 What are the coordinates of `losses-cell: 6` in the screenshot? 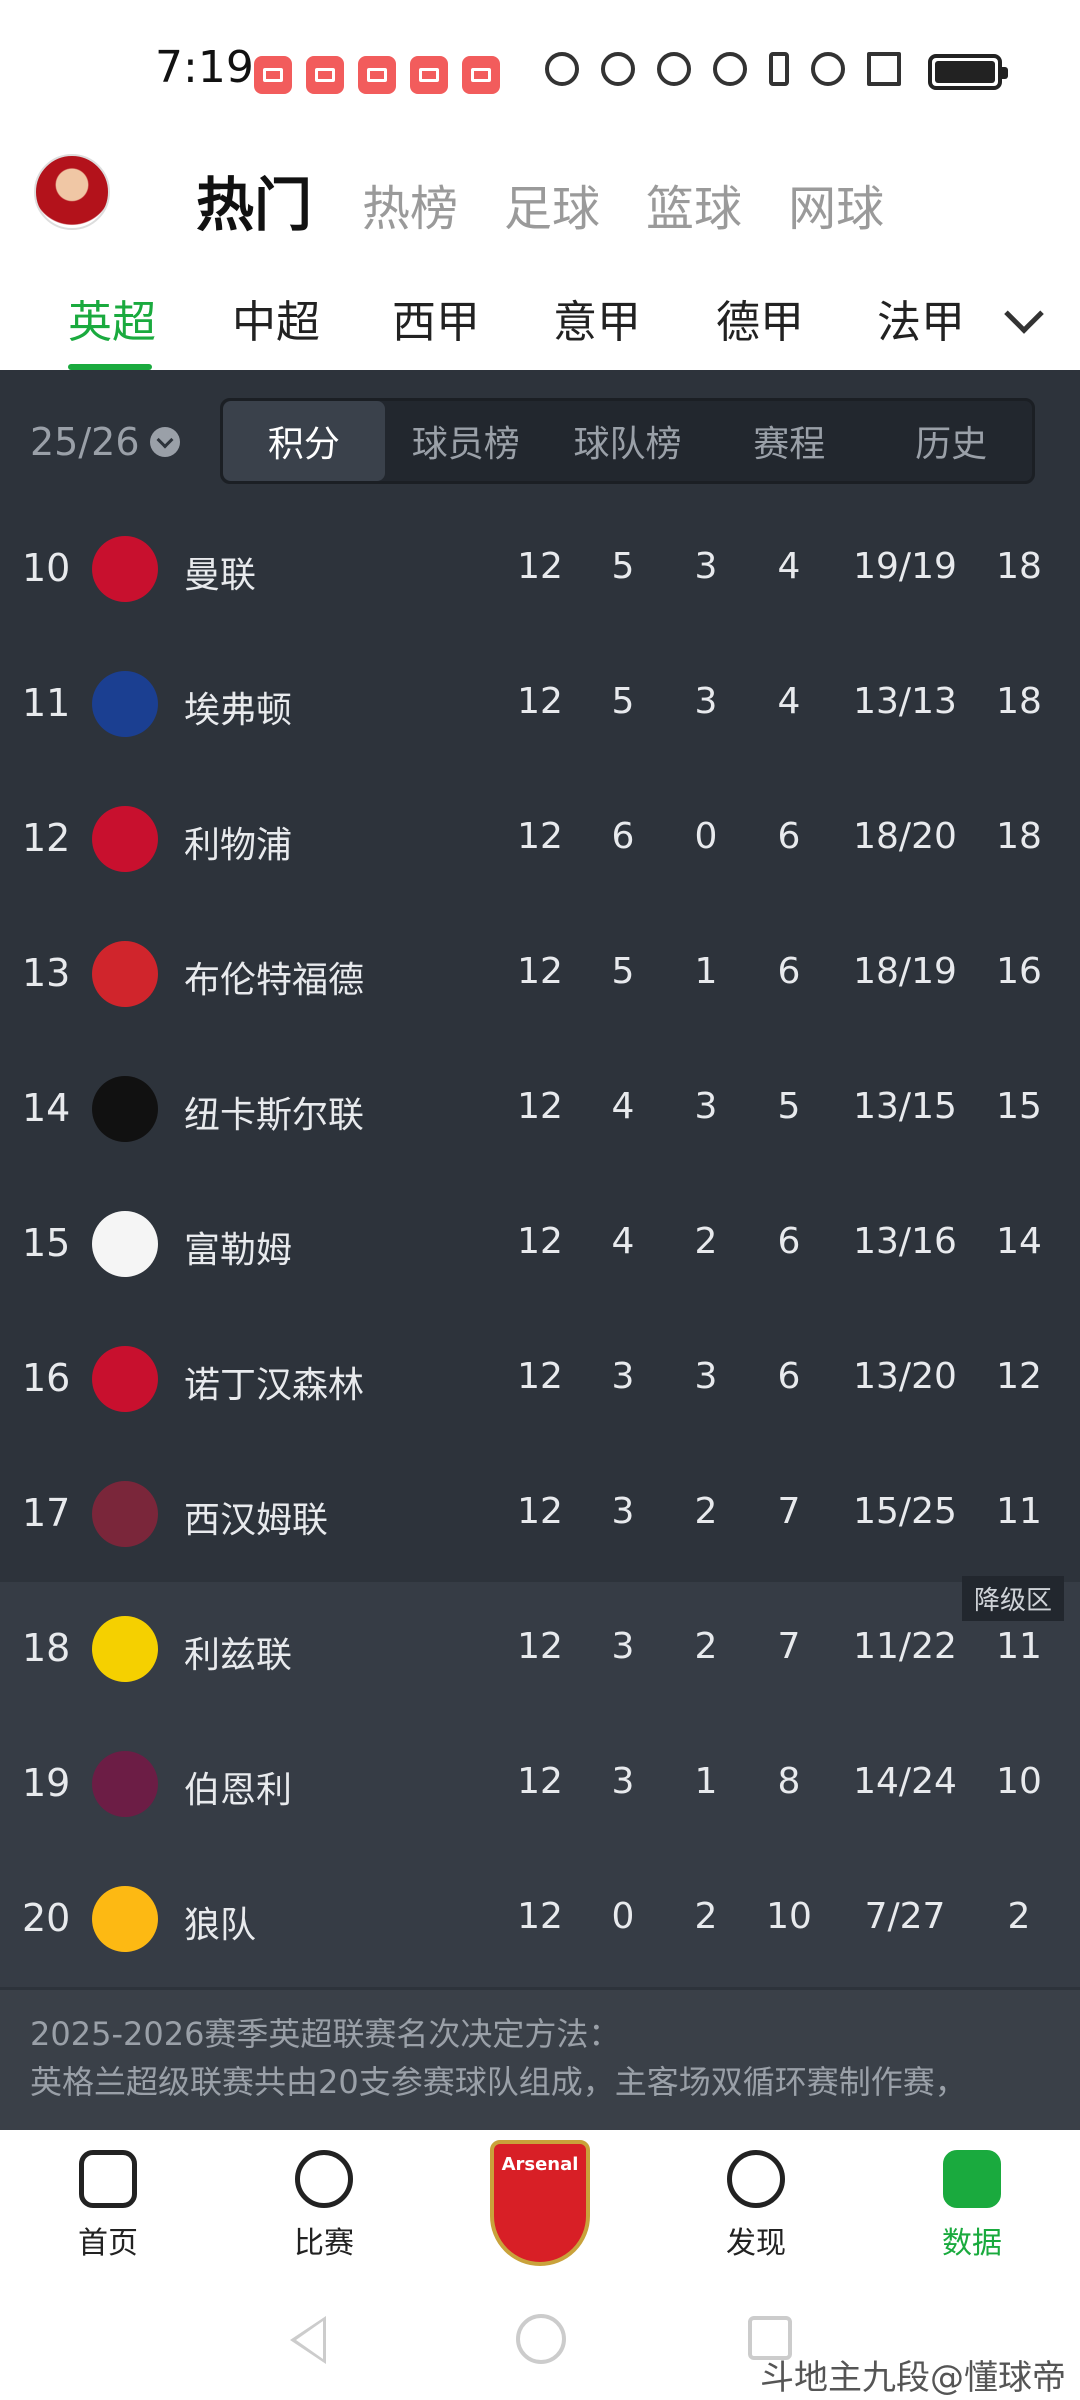 It's located at (789, 1376).